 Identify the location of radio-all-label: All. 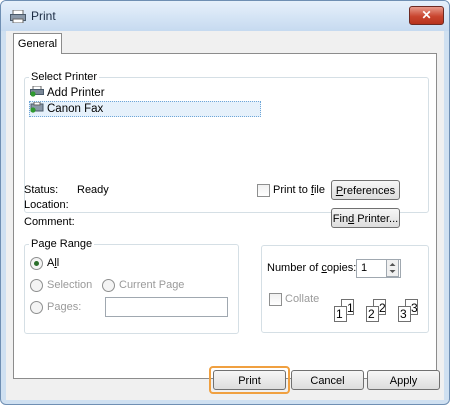
(53, 263).